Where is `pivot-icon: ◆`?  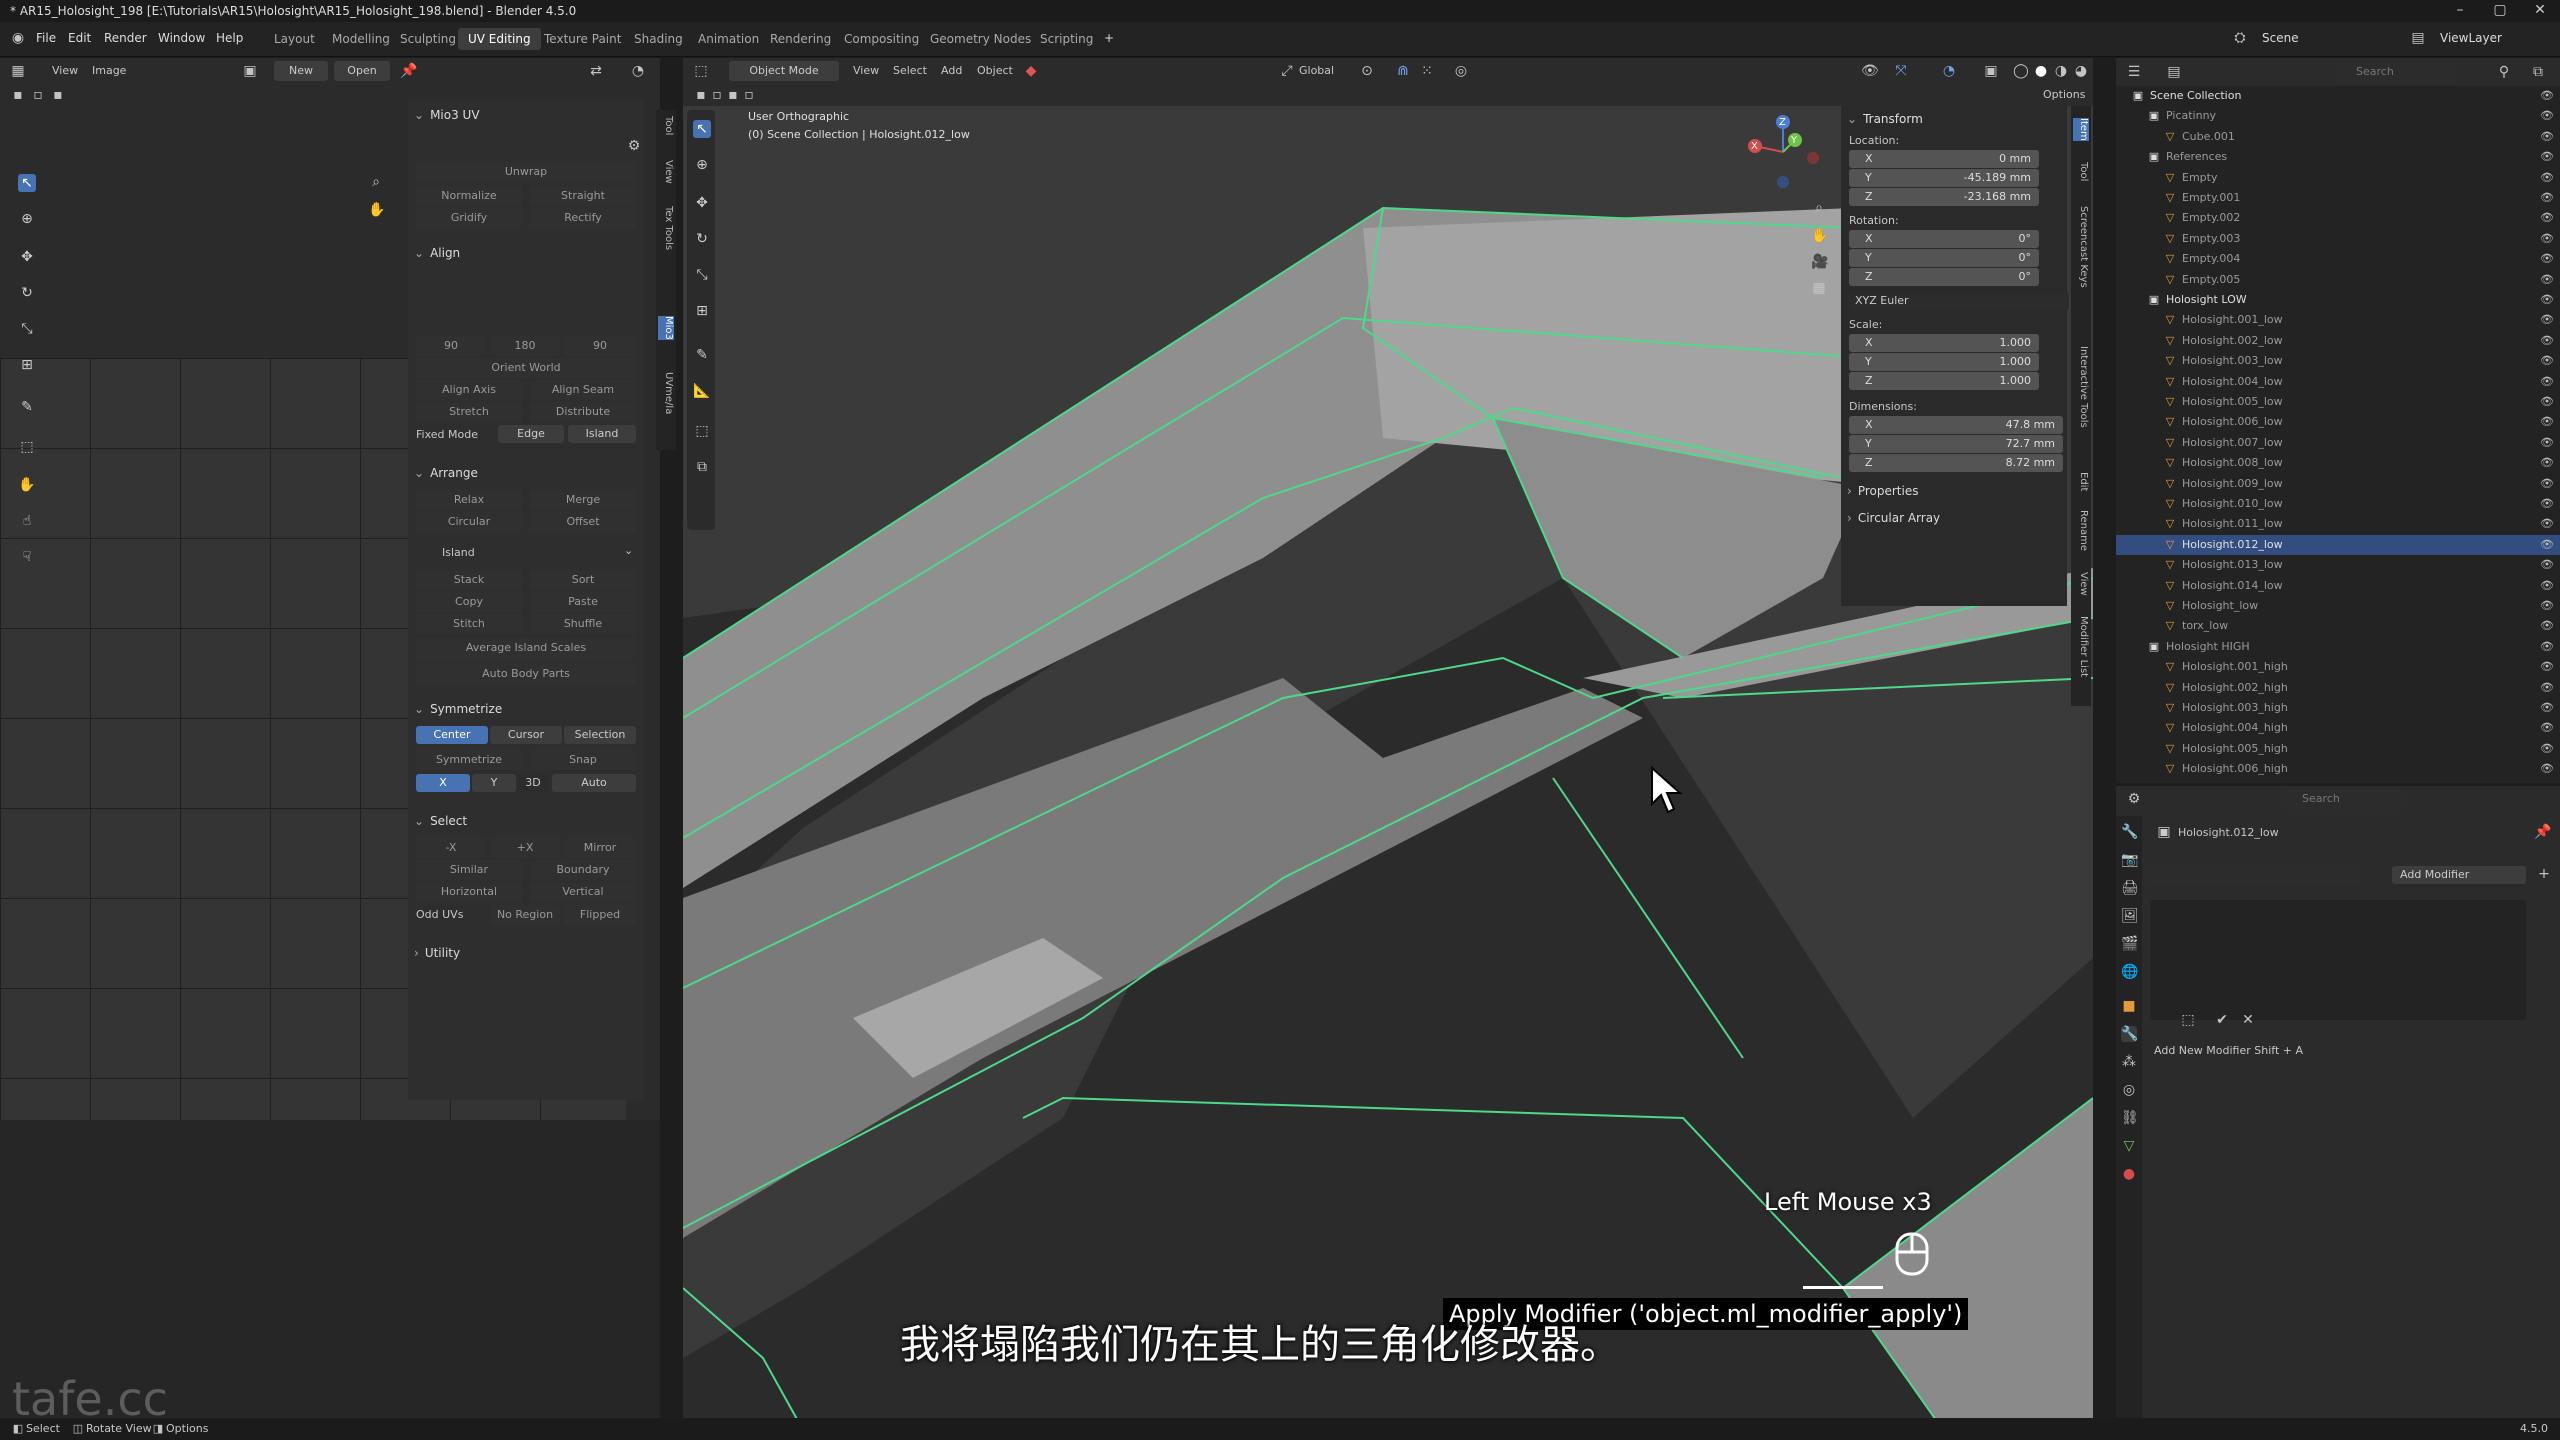
pivot-icon: ◆ is located at coordinates (1031, 71).